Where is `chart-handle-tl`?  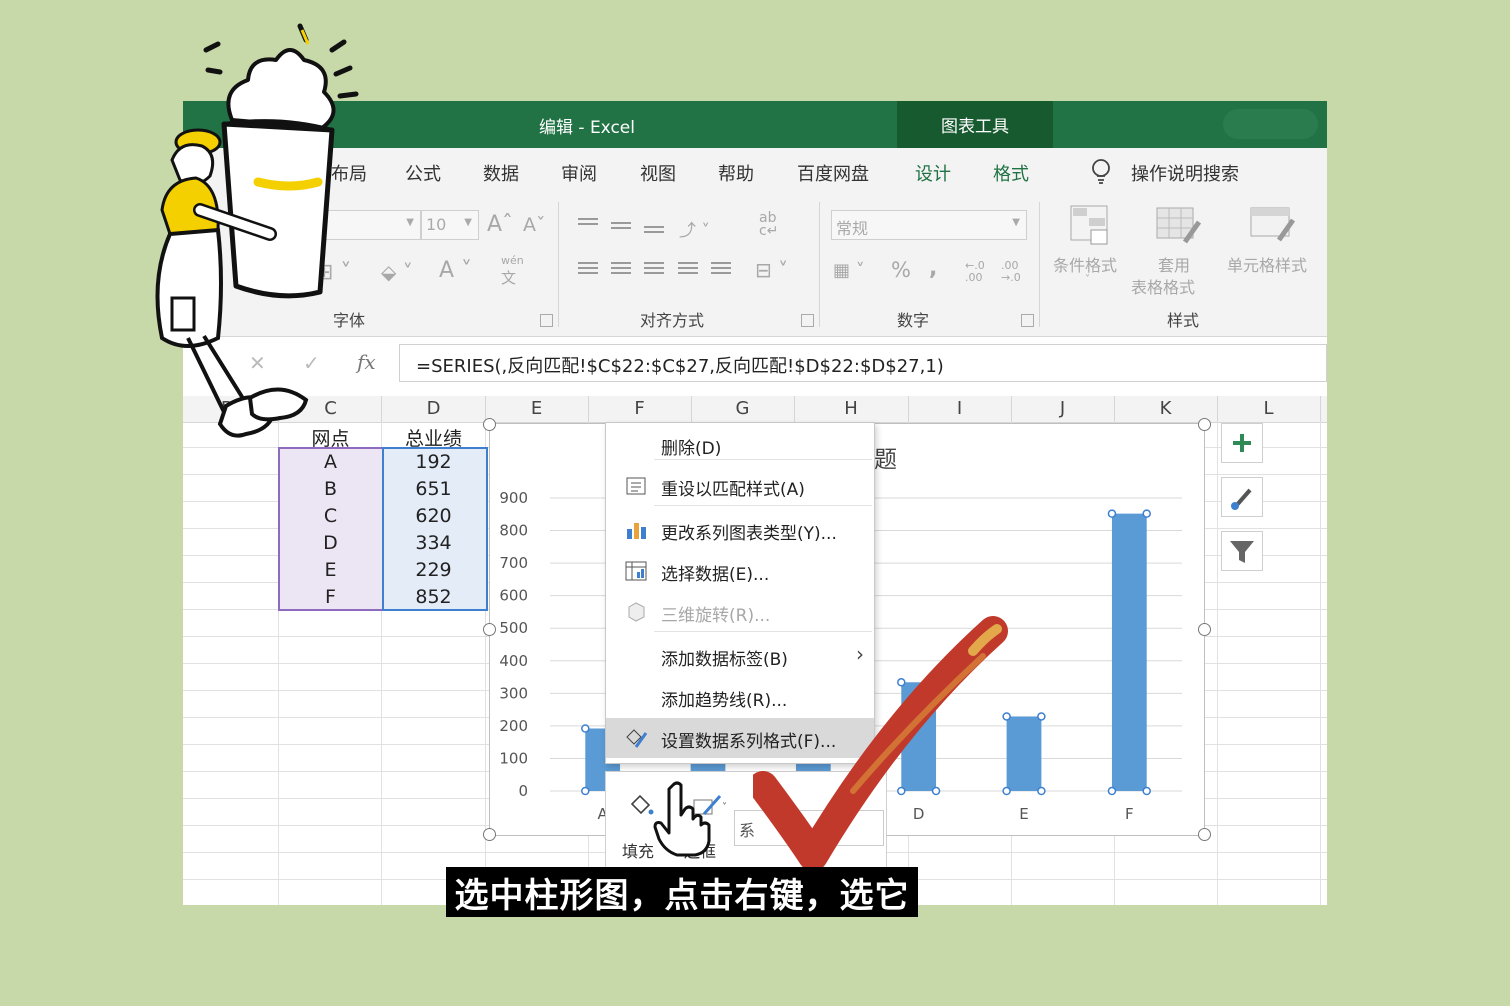
chart-handle-tl is located at coordinates (489, 424).